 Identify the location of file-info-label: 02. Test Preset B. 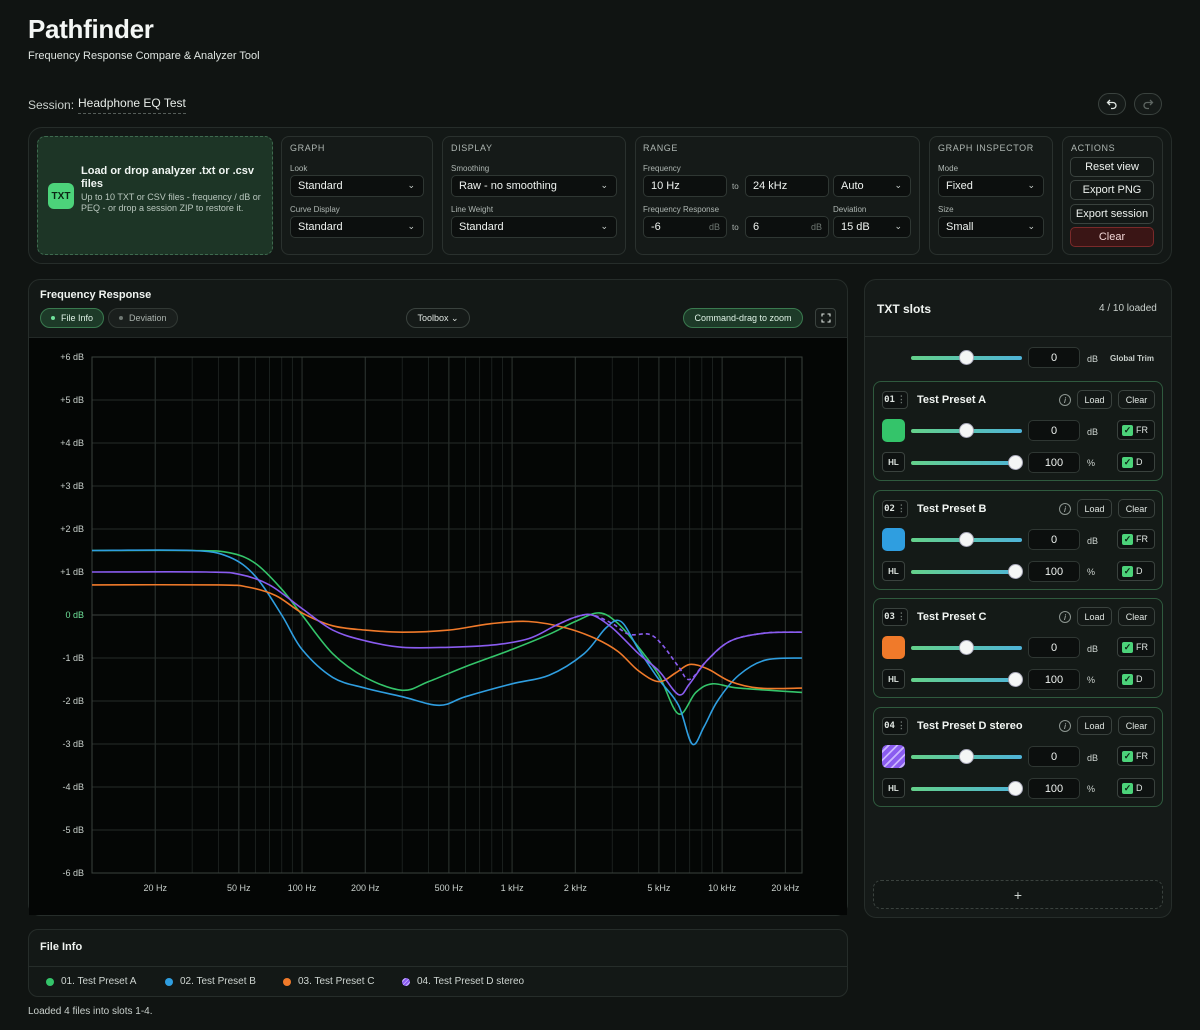
(218, 981).